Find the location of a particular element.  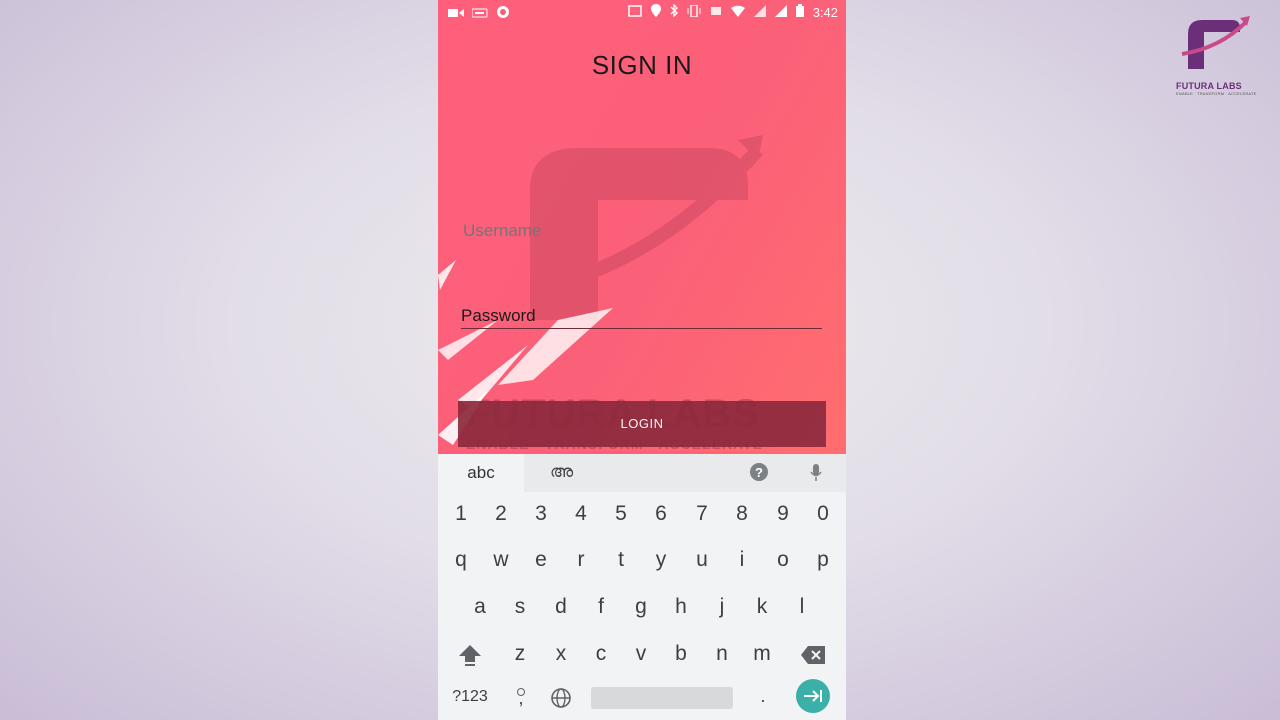

key-d: d is located at coordinates (561, 607).